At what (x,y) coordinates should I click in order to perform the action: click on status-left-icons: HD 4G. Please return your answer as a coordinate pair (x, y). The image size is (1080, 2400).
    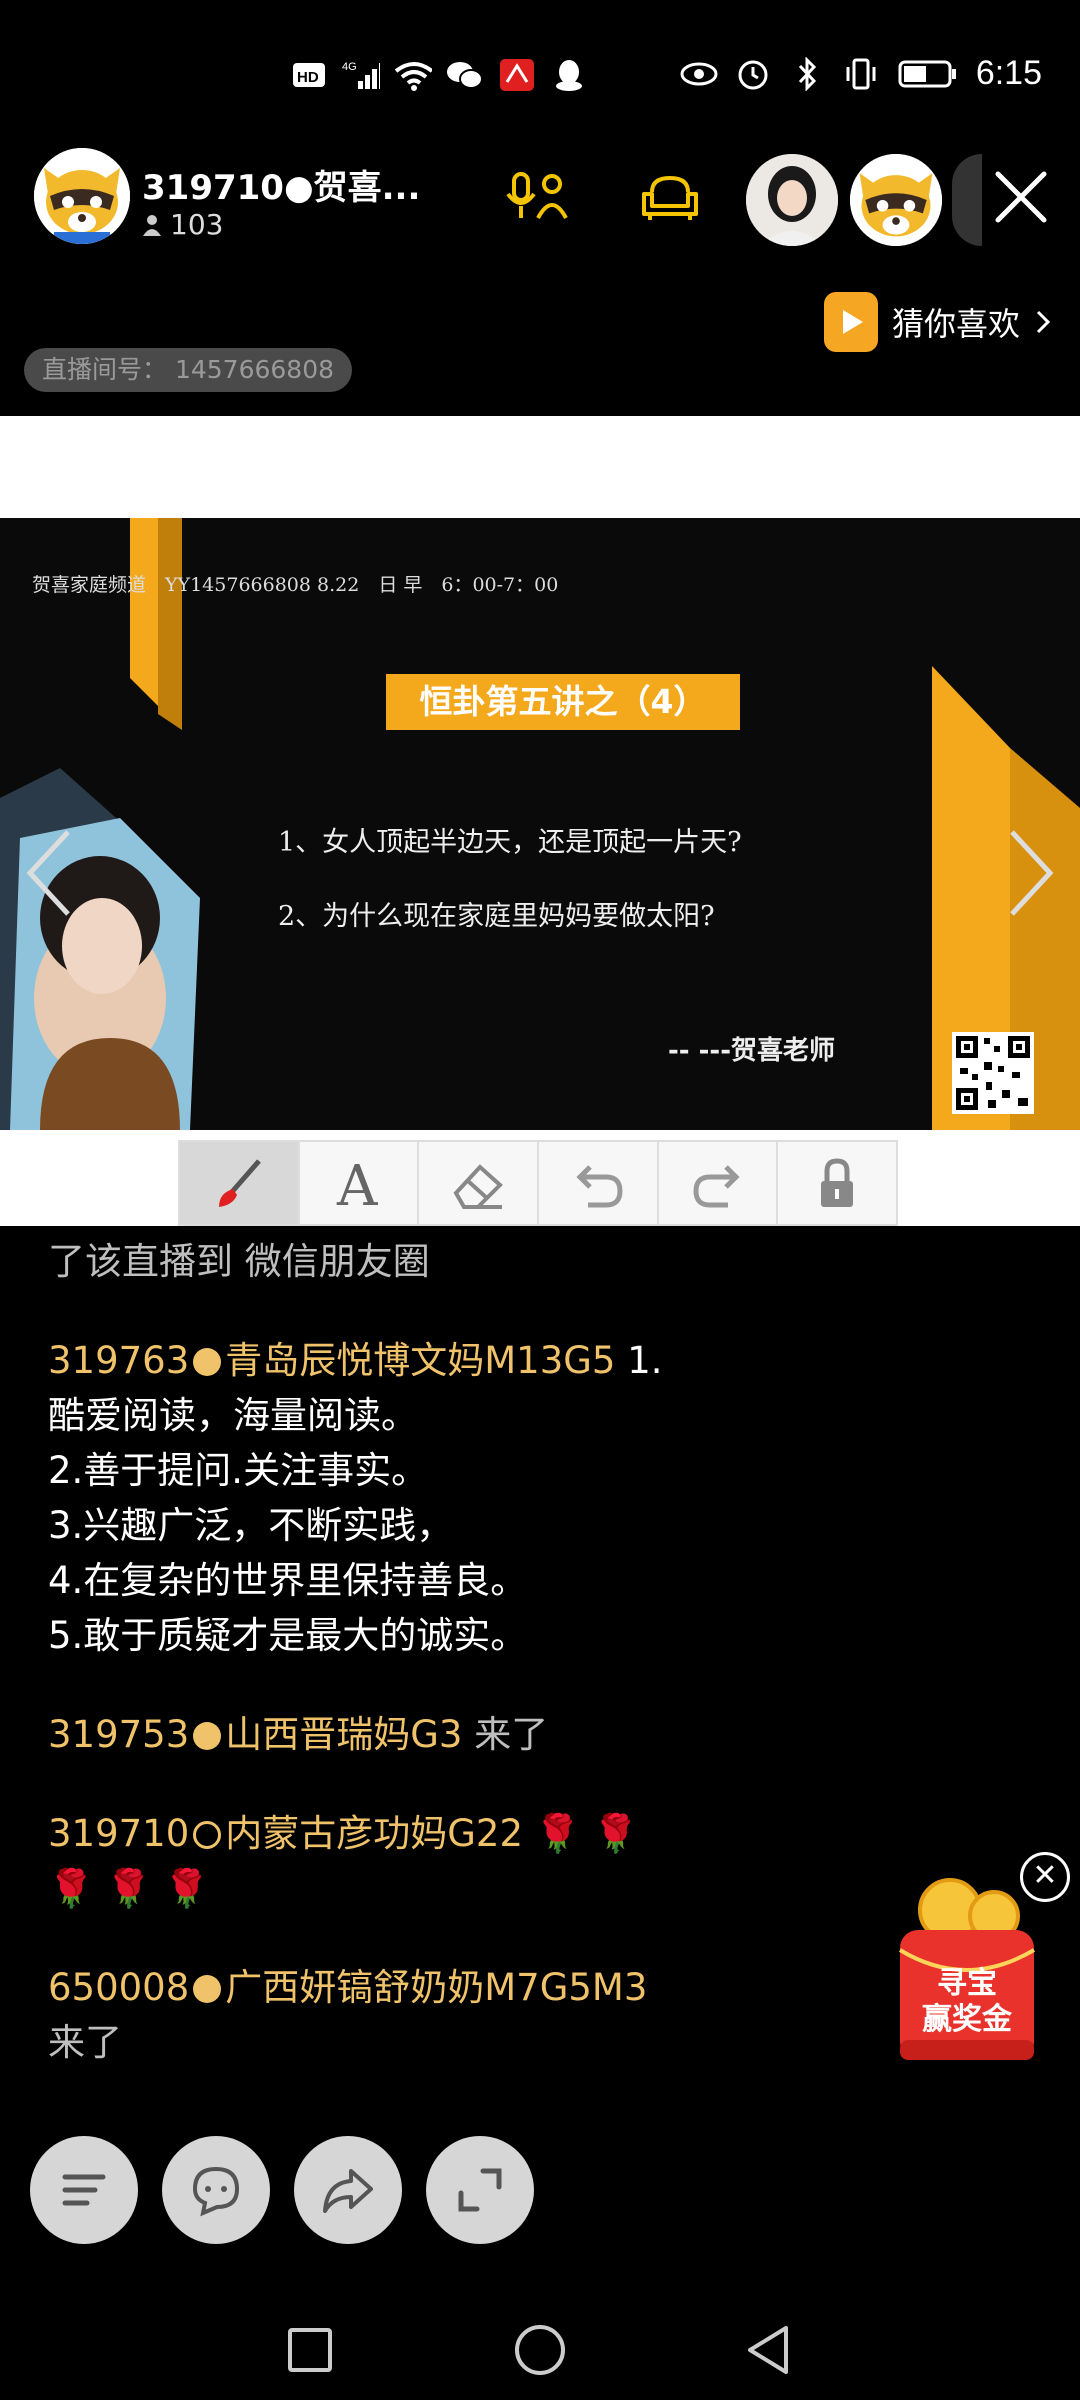
    Looking at the image, I should click on (439, 75).